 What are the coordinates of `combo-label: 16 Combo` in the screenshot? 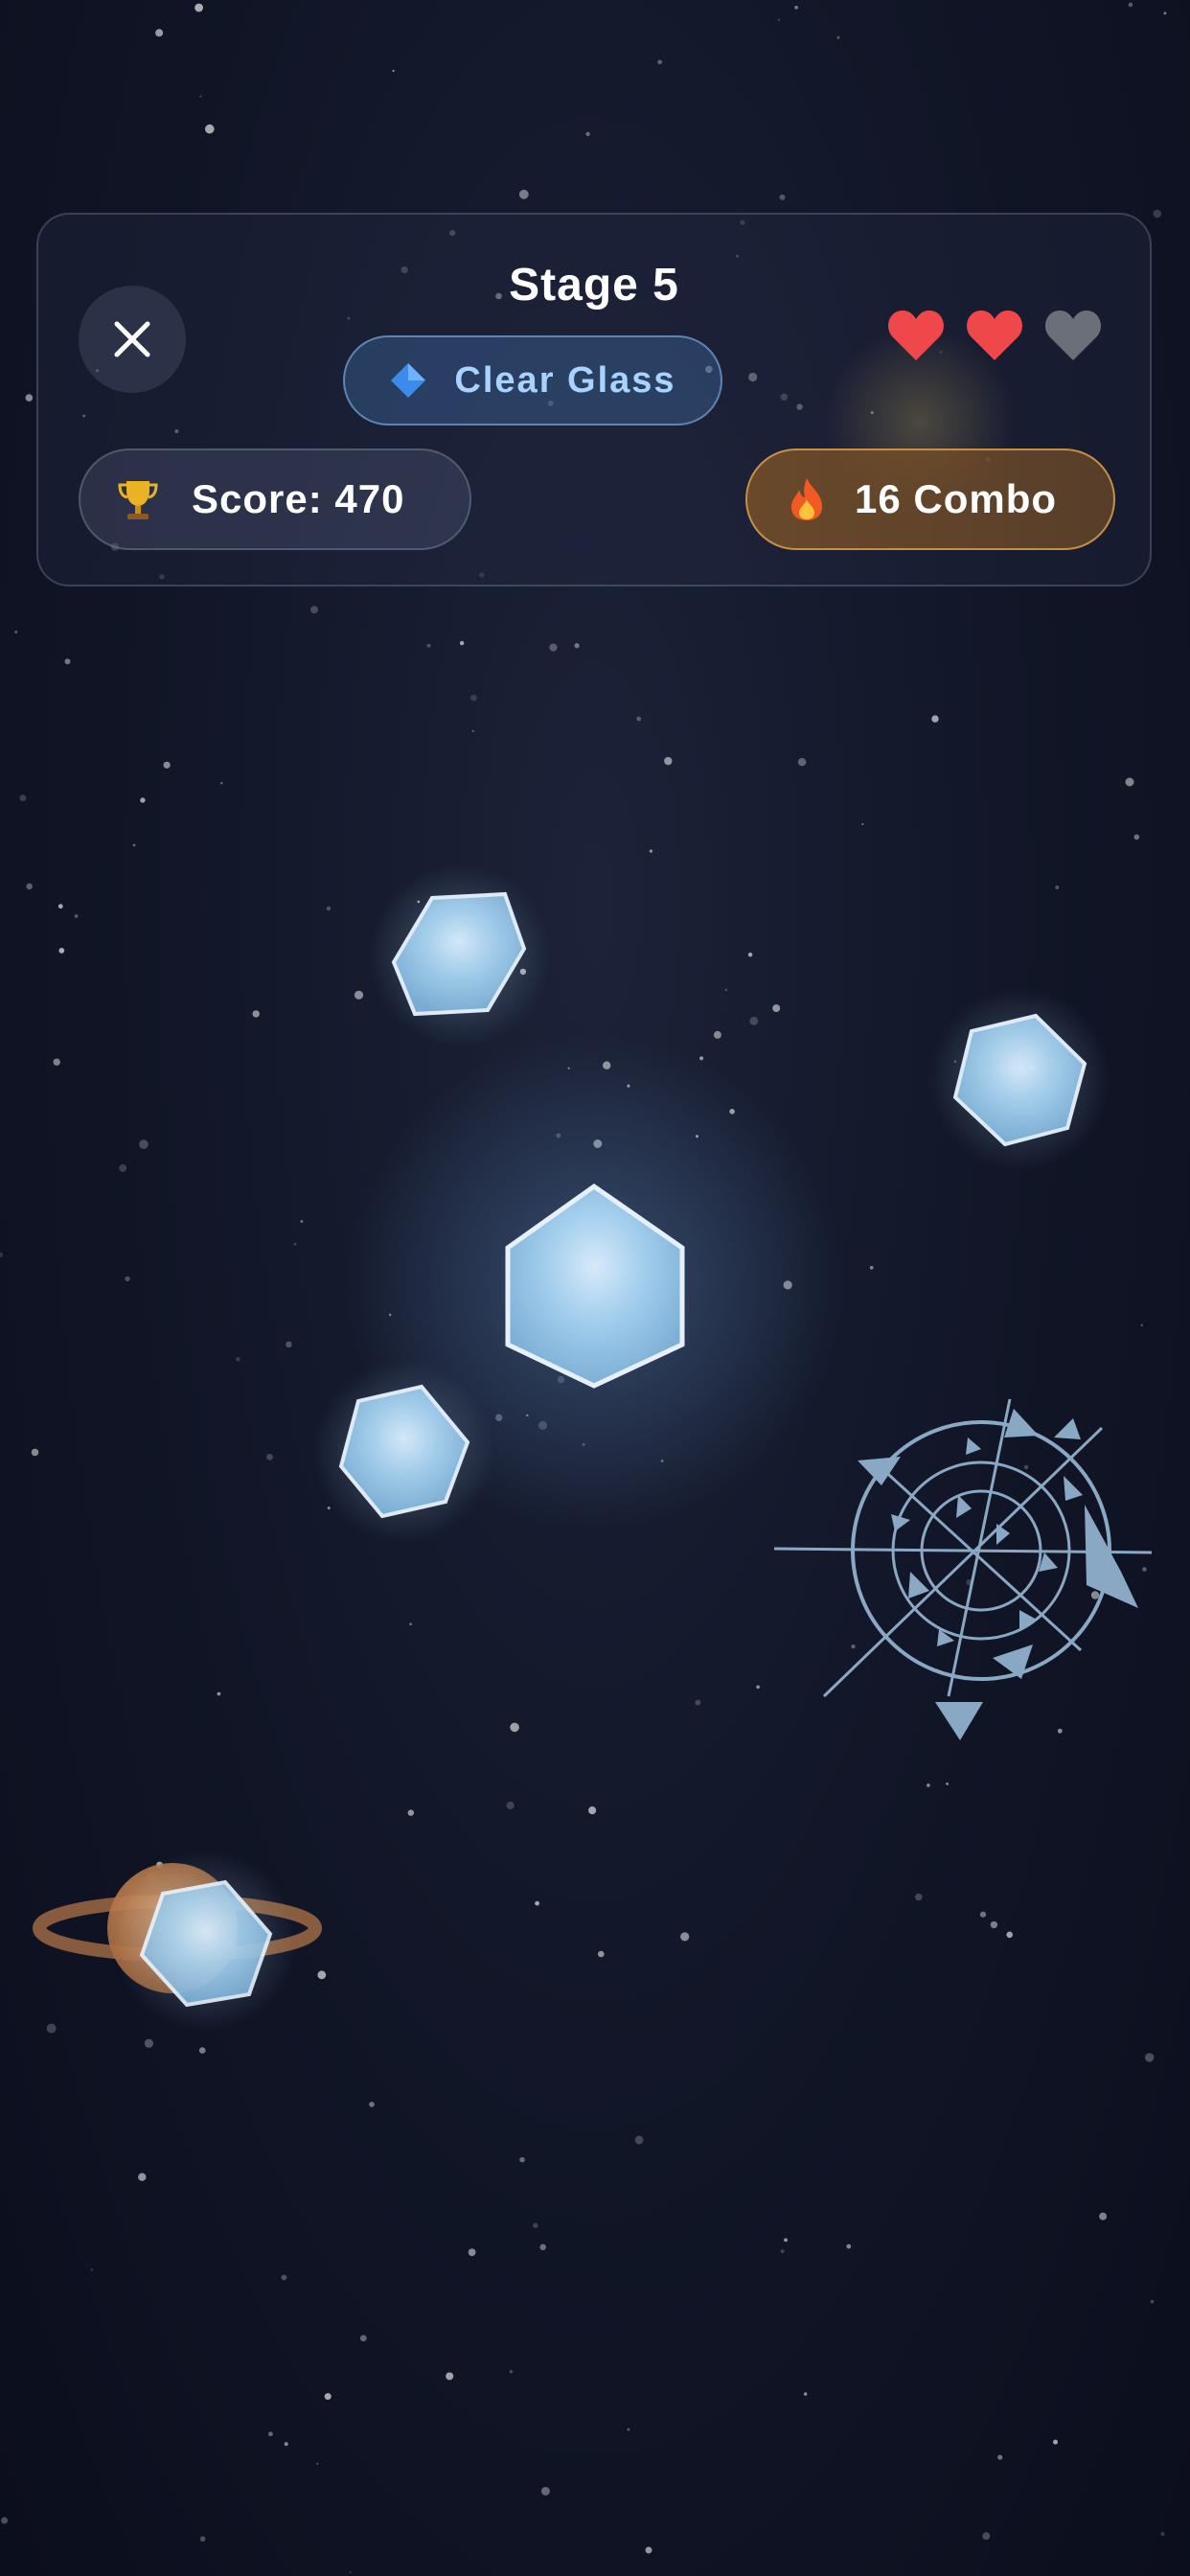 It's located at (957, 498).